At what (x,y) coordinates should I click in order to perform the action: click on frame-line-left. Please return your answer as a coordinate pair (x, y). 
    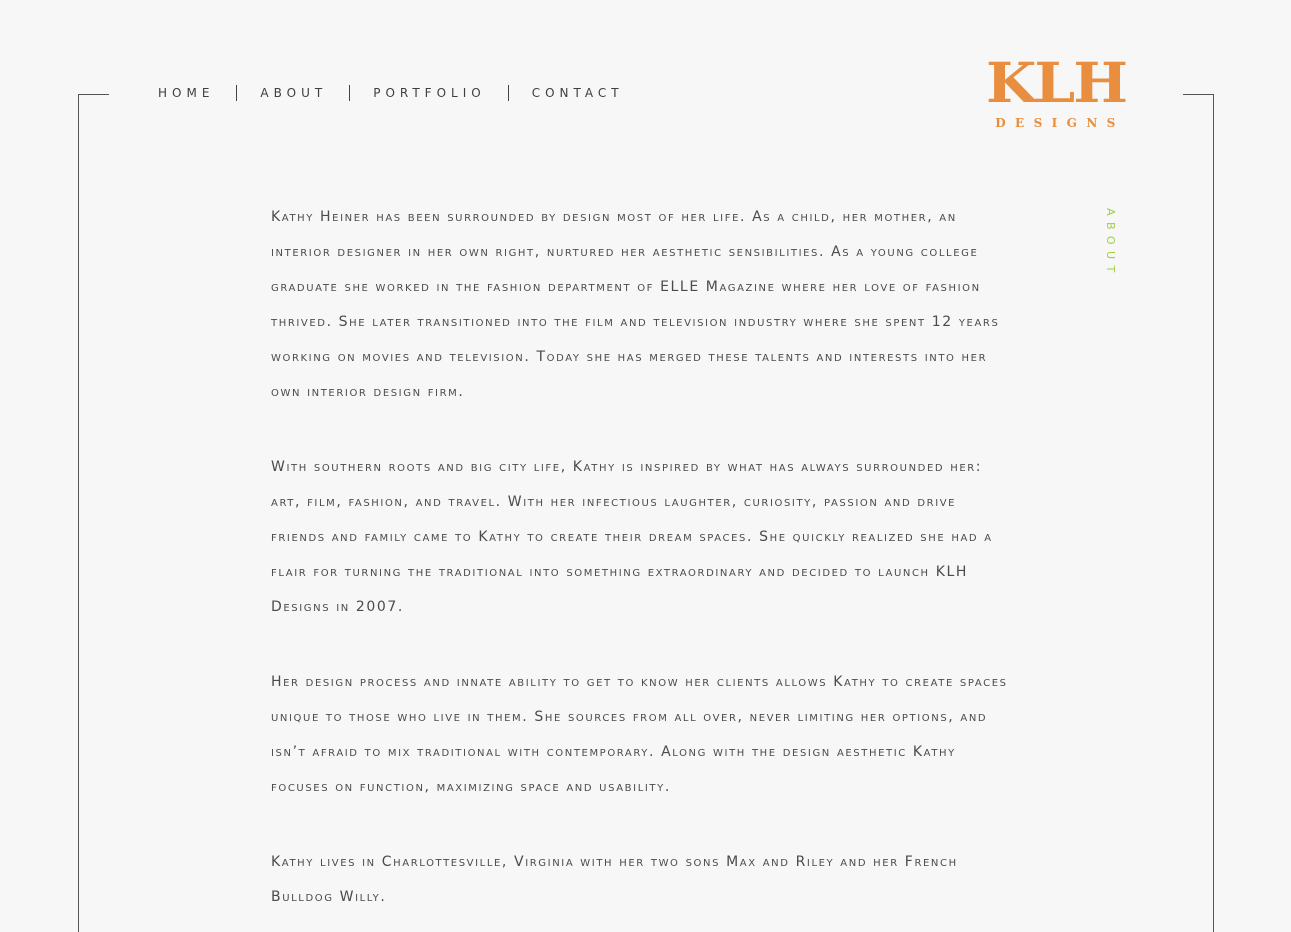
    Looking at the image, I should click on (78, 513).